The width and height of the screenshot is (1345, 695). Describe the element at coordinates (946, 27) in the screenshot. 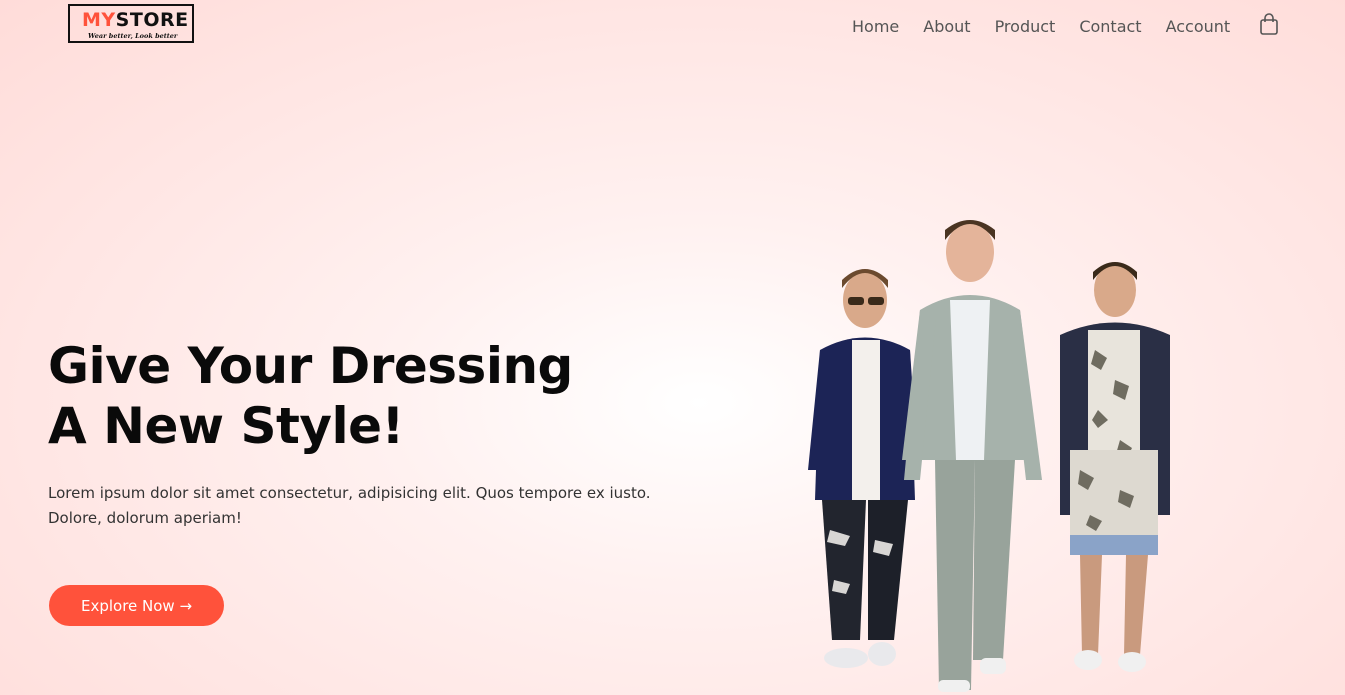

I see `nav-item-about: About` at that location.